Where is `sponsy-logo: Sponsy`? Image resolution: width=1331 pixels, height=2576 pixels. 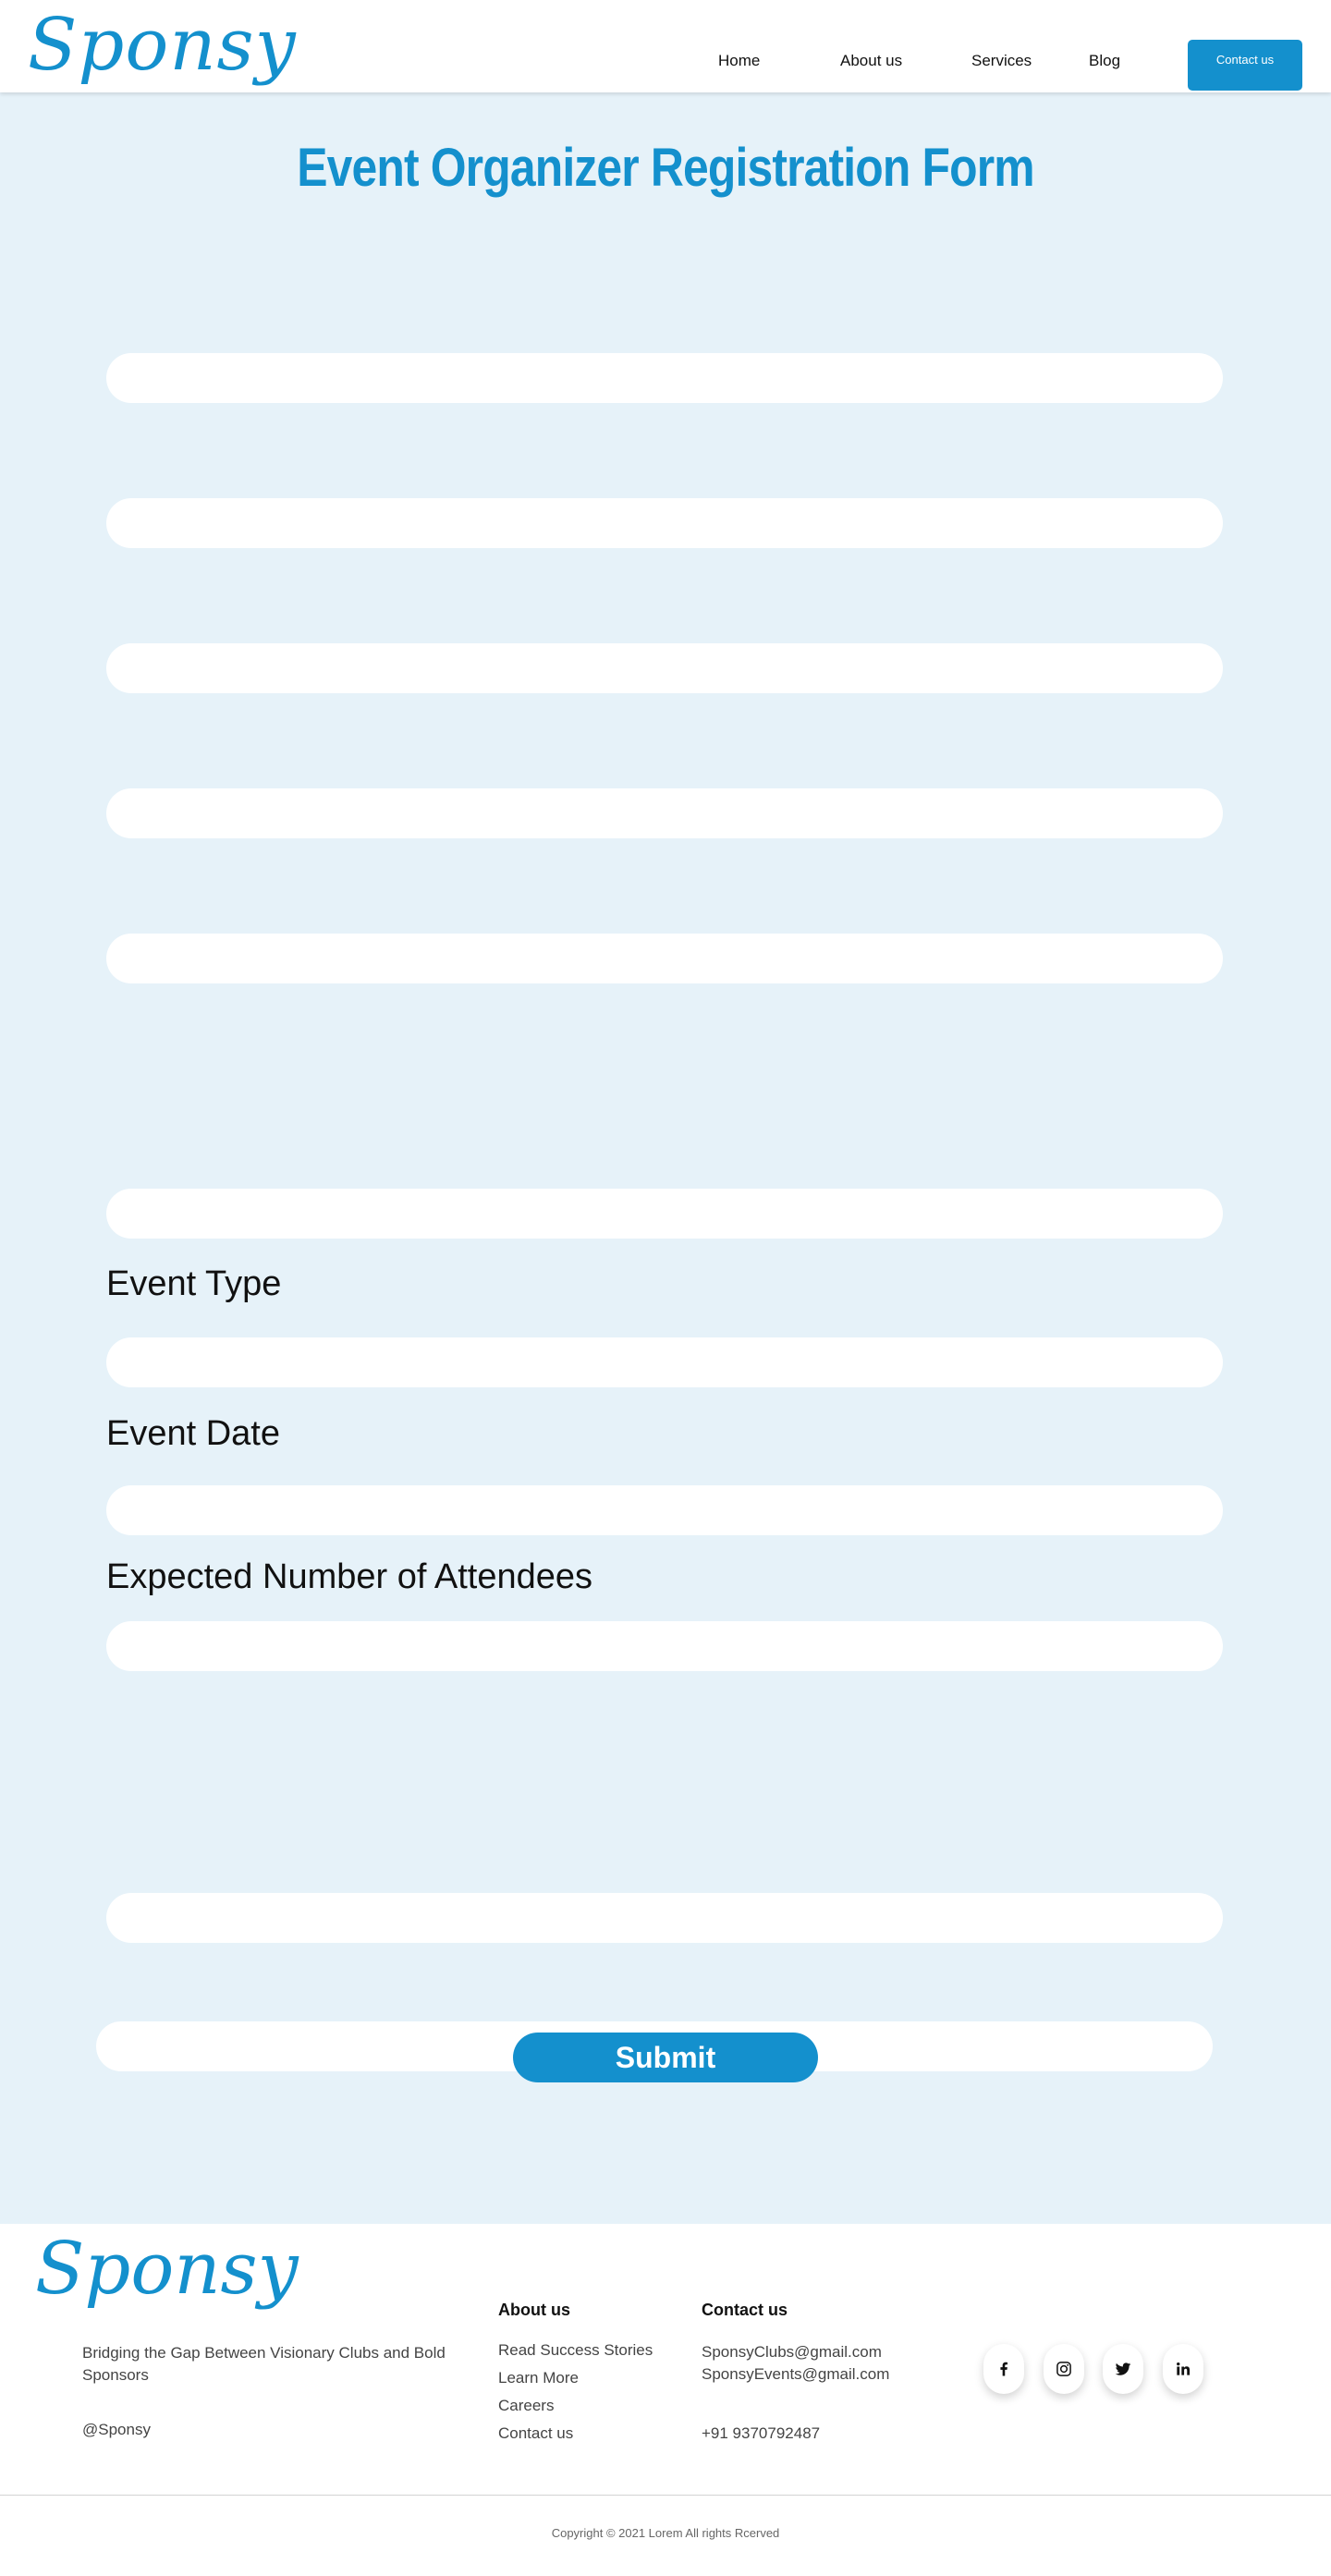 sponsy-logo: Sponsy is located at coordinates (162, 45).